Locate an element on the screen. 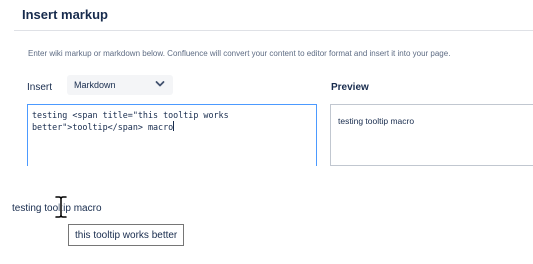 The height and width of the screenshot is (264, 533). format-select-value: Markdown is located at coordinates (95, 85).